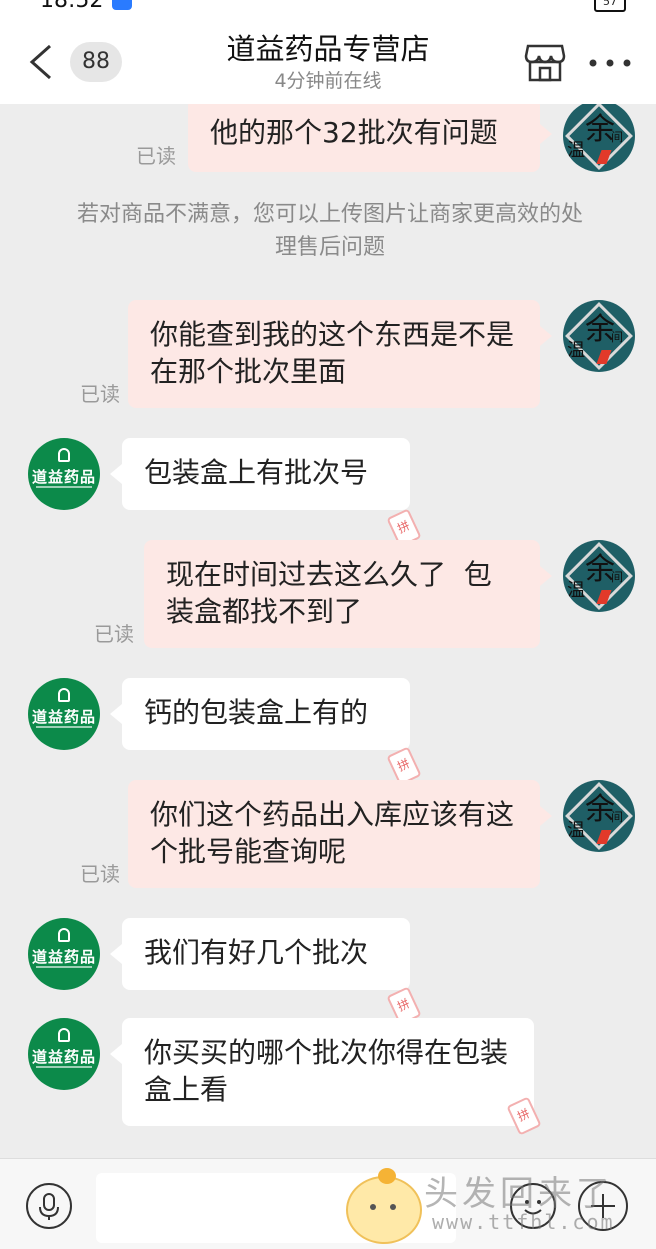  I want to click on watermark-url: www.ttfhl.com, so click(523, 1222).